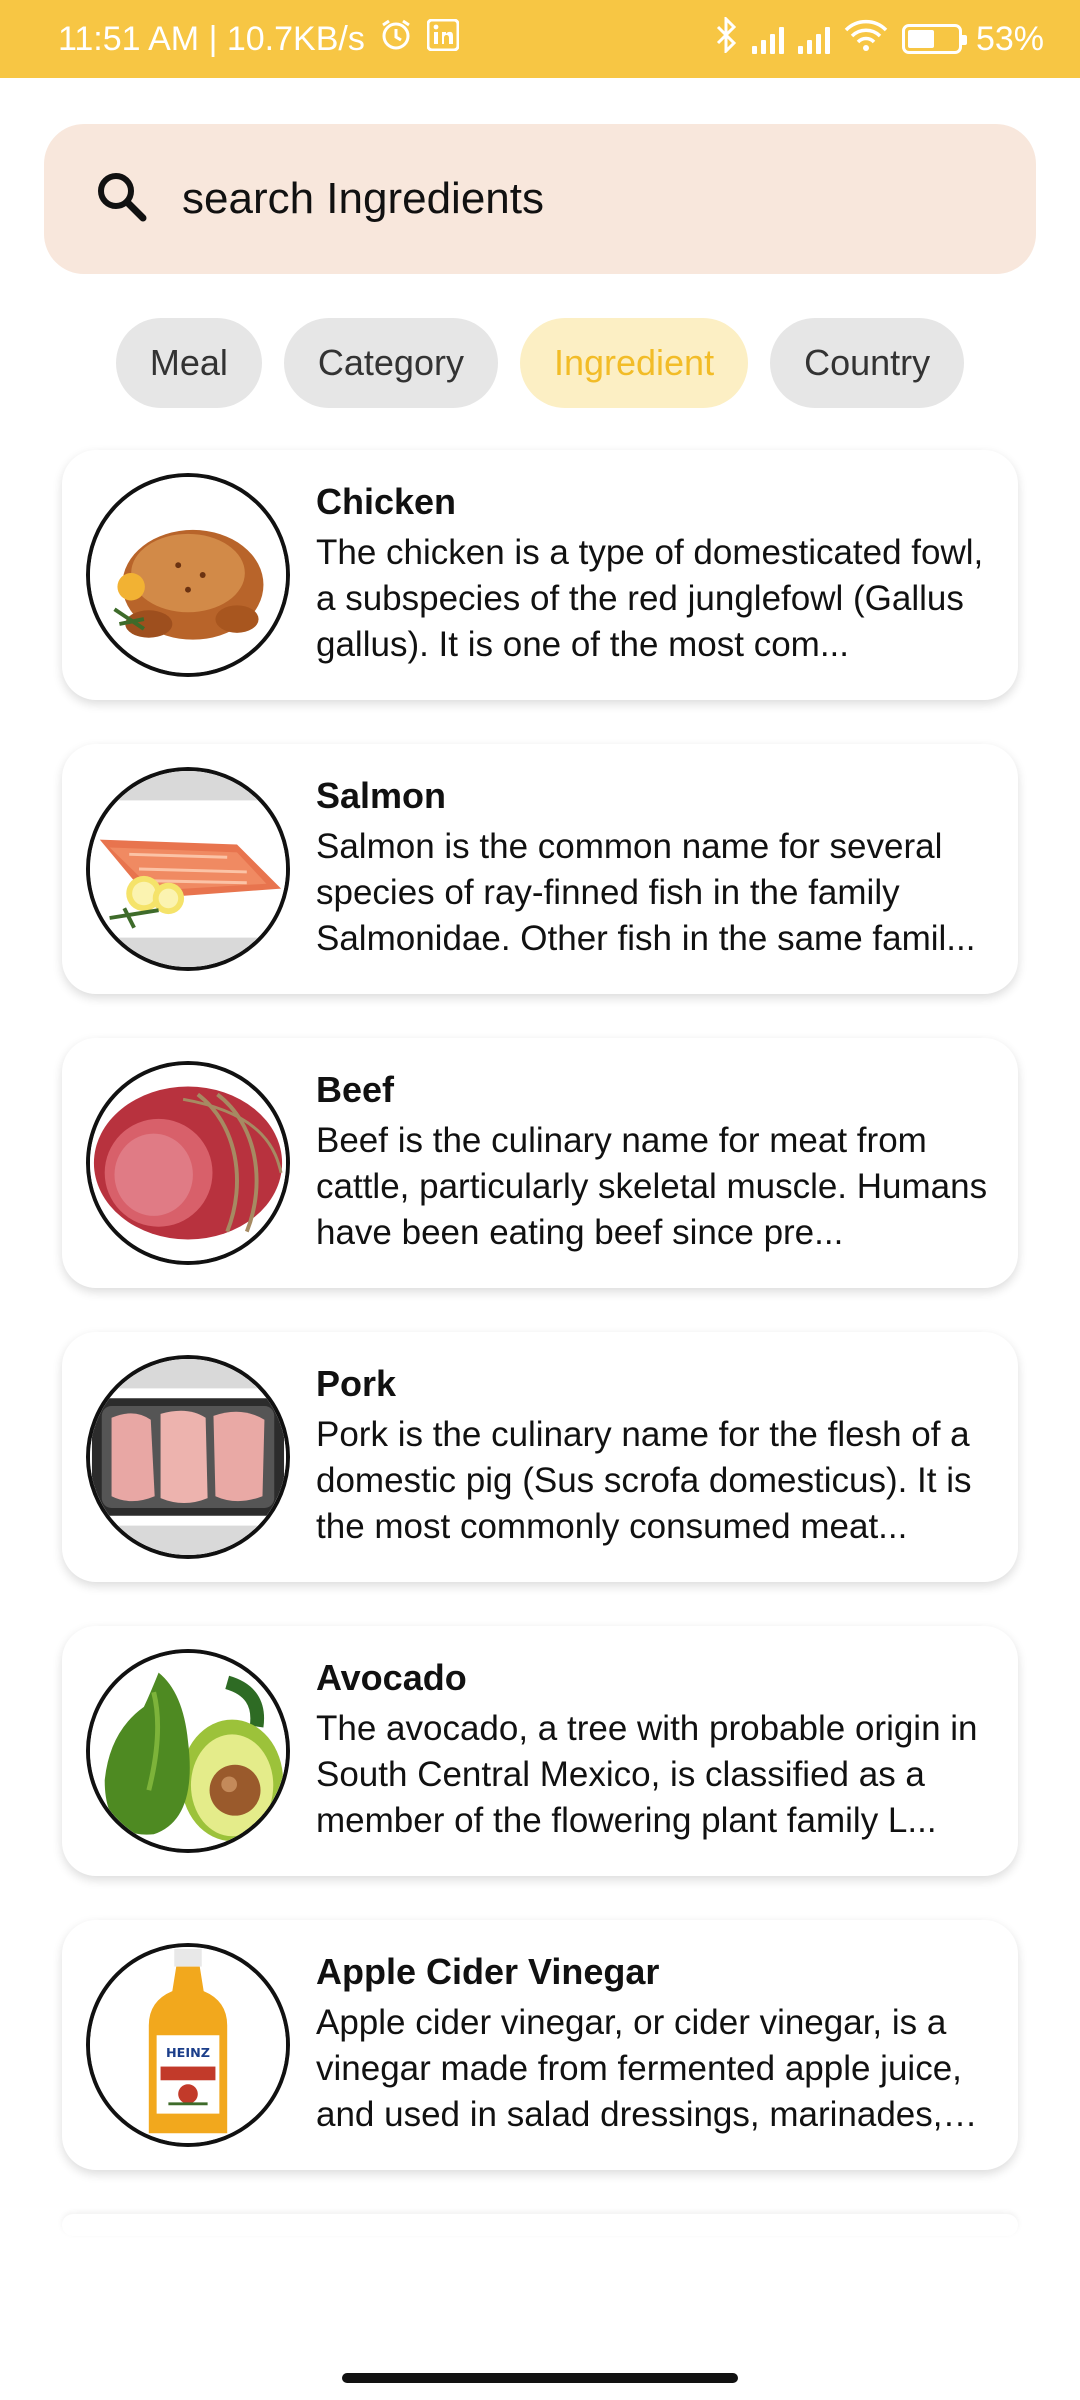  What do you see at coordinates (211, 38) in the screenshot?
I see `status-time-speed: 11:51 AM | 10.7KB/s` at bounding box center [211, 38].